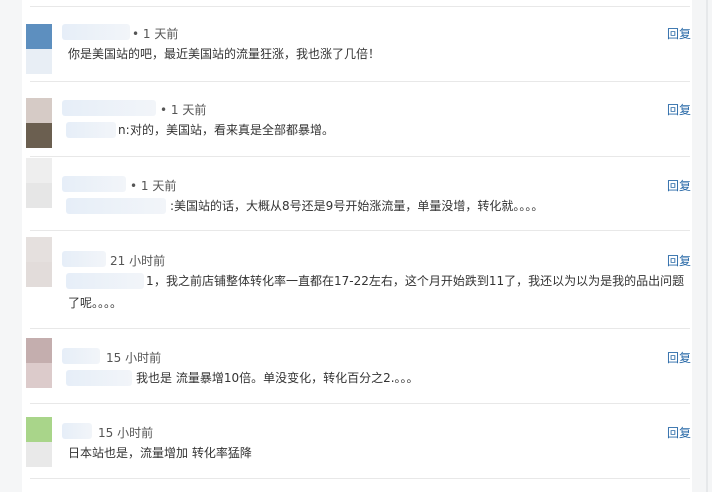 This screenshot has width=712, height=492. I want to click on comment-text: 你是美国站的吧，最近美国站的流量狂涨，我也涨了几倍！, so click(224, 54).